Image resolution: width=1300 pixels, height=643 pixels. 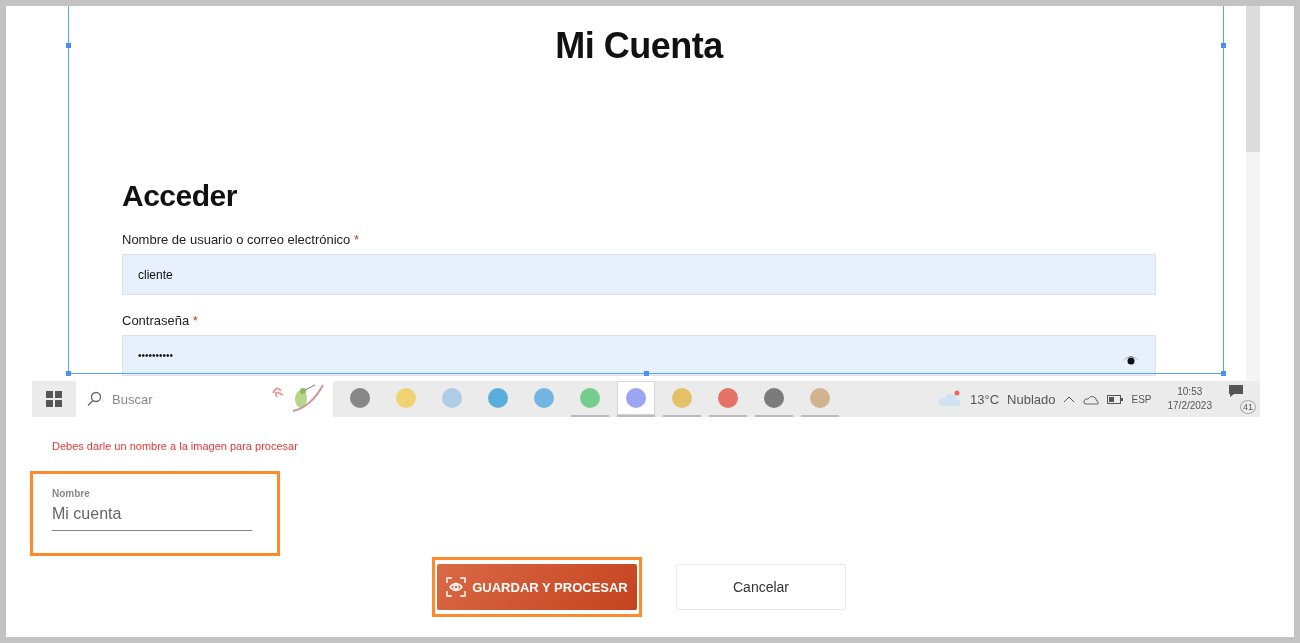 What do you see at coordinates (160, 320) in the screenshot?
I see `field-label: Contraseña *` at bounding box center [160, 320].